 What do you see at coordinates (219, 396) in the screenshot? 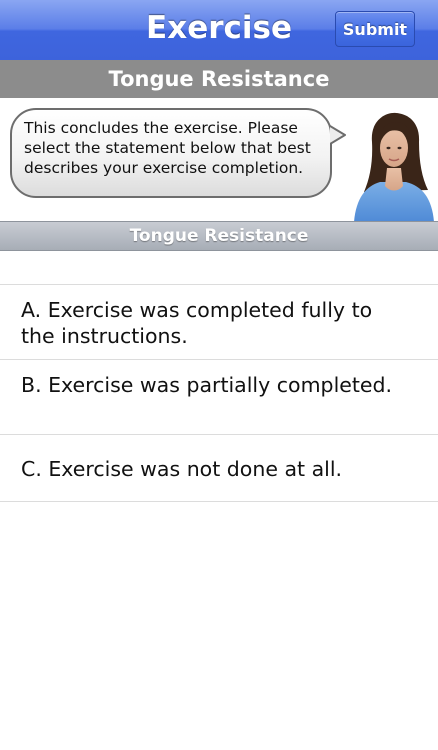
I see `option-partially-completed: B. Exercise was partially completed.` at bounding box center [219, 396].